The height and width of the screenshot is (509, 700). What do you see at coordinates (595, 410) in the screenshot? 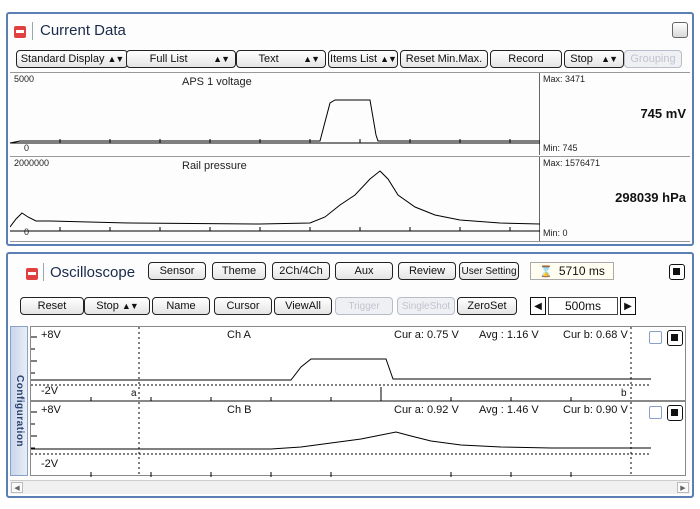
I see `ch-b-cursor-b-value: Cur b: 0.90 V` at bounding box center [595, 410].